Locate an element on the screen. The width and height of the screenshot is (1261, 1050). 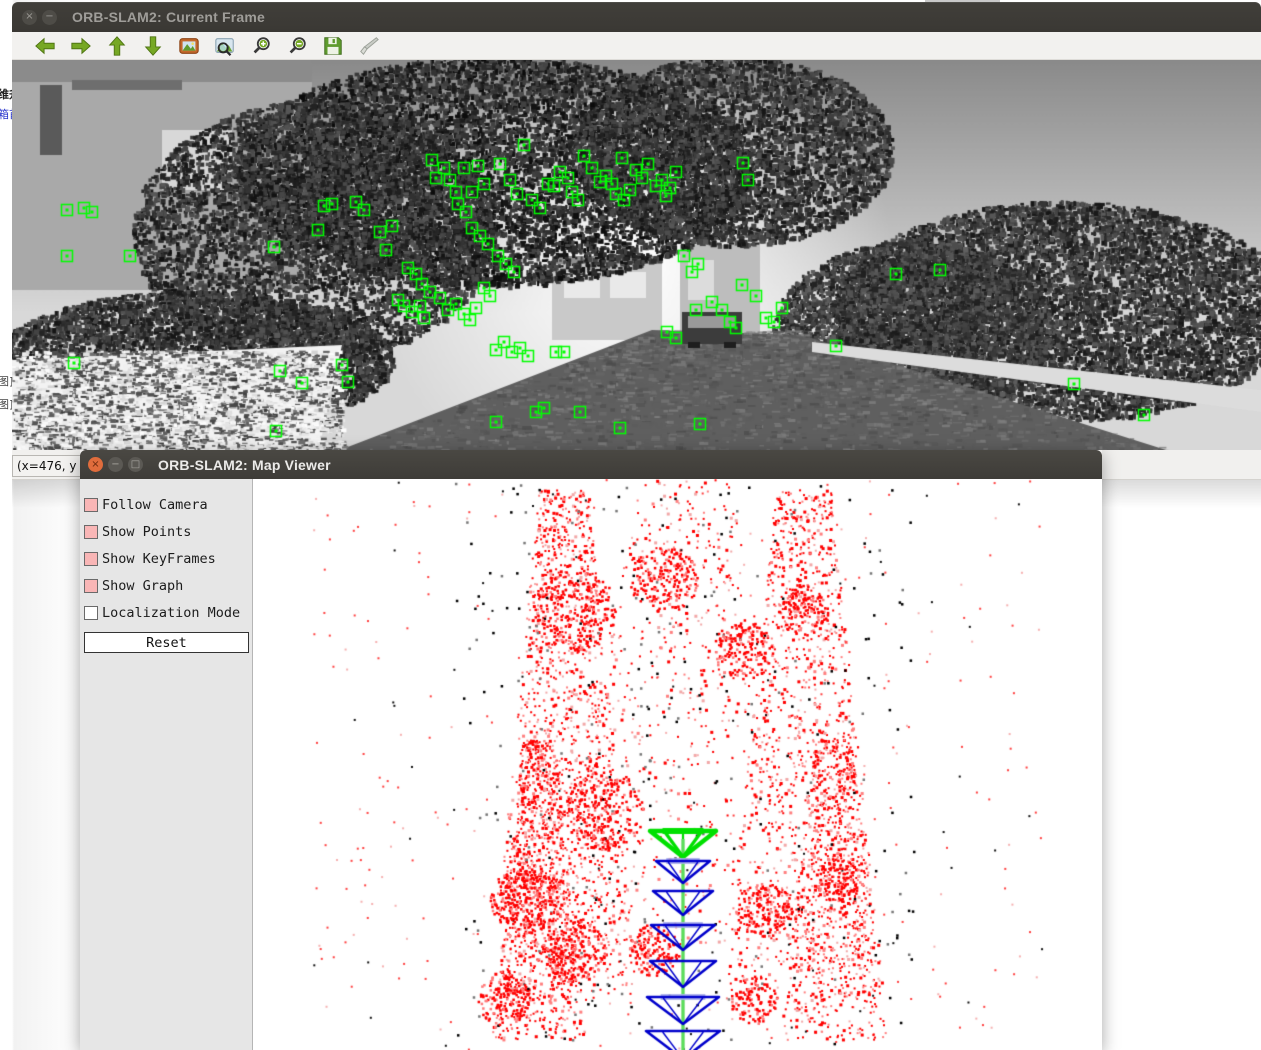
checkbox-follow-camera: Follow Camera is located at coordinates (164, 504).